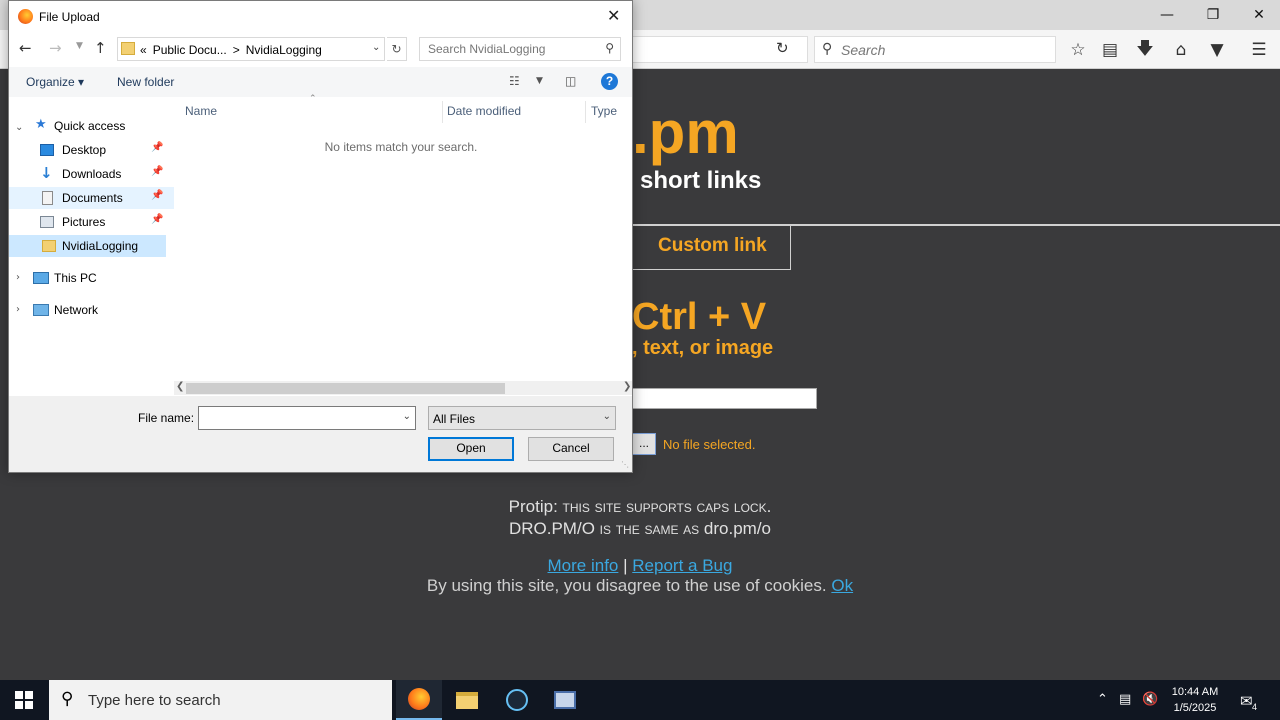 Image resolution: width=1280 pixels, height=720 pixels. I want to click on notification-icon: ✉, so click(1246, 701).